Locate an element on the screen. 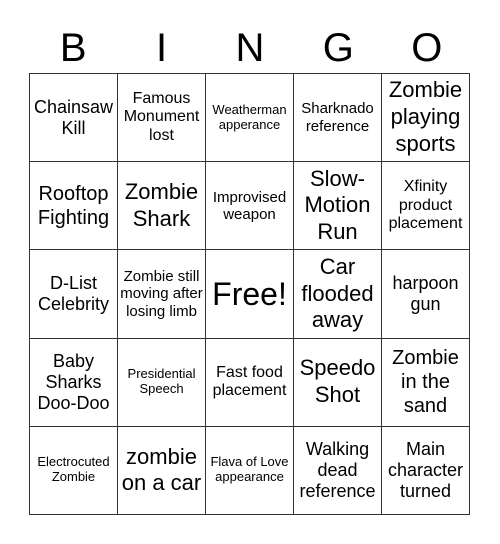 The width and height of the screenshot is (500, 544). bingo-cell: Zombie playing sports is located at coordinates (426, 118).